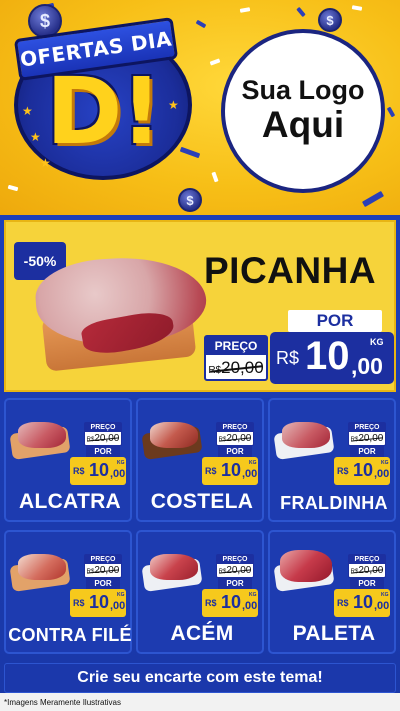 The image size is (400, 711). I want to click on price-box: R$ 10 ,00 KG, so click(332, 358).